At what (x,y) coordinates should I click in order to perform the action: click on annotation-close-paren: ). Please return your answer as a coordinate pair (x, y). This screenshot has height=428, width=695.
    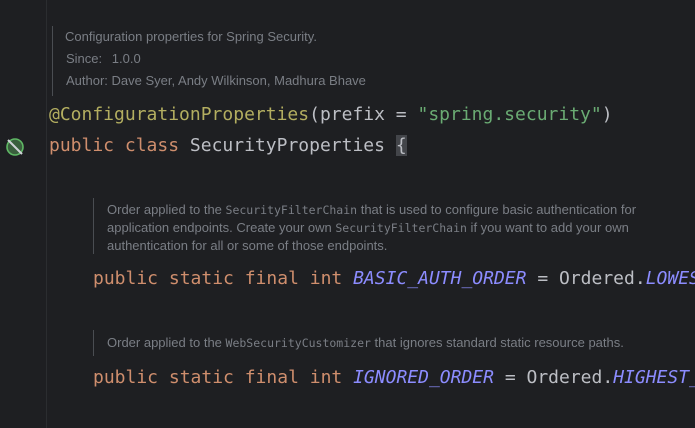
    Looking at the image, I should click on (607, 114).